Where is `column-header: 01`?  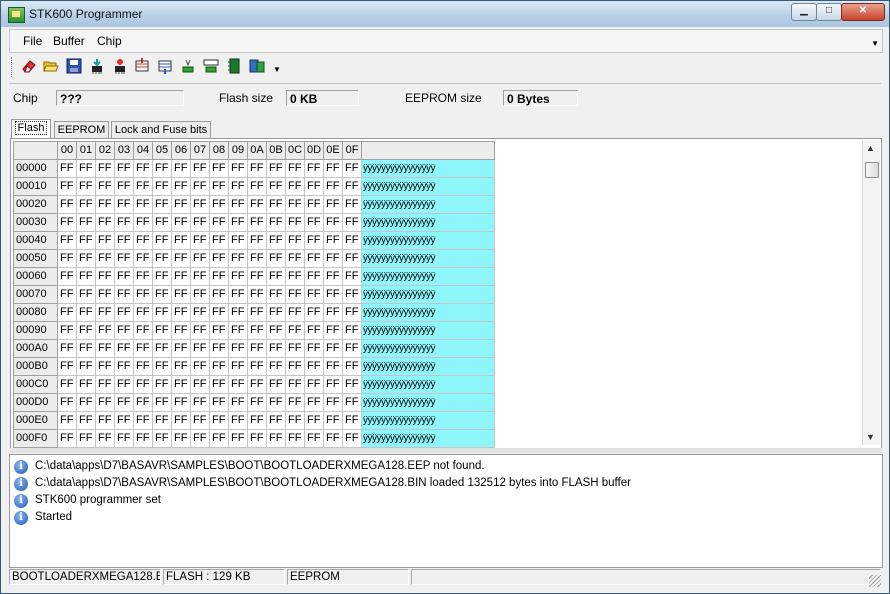 column-header: 01 is located at coordinates (86, 150).